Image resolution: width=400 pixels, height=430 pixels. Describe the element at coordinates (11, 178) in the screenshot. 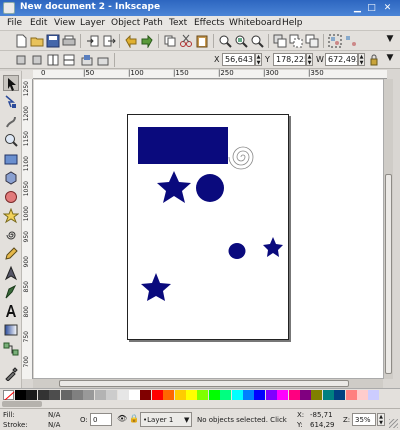

I see `3d-box-tool-icon` at that location.